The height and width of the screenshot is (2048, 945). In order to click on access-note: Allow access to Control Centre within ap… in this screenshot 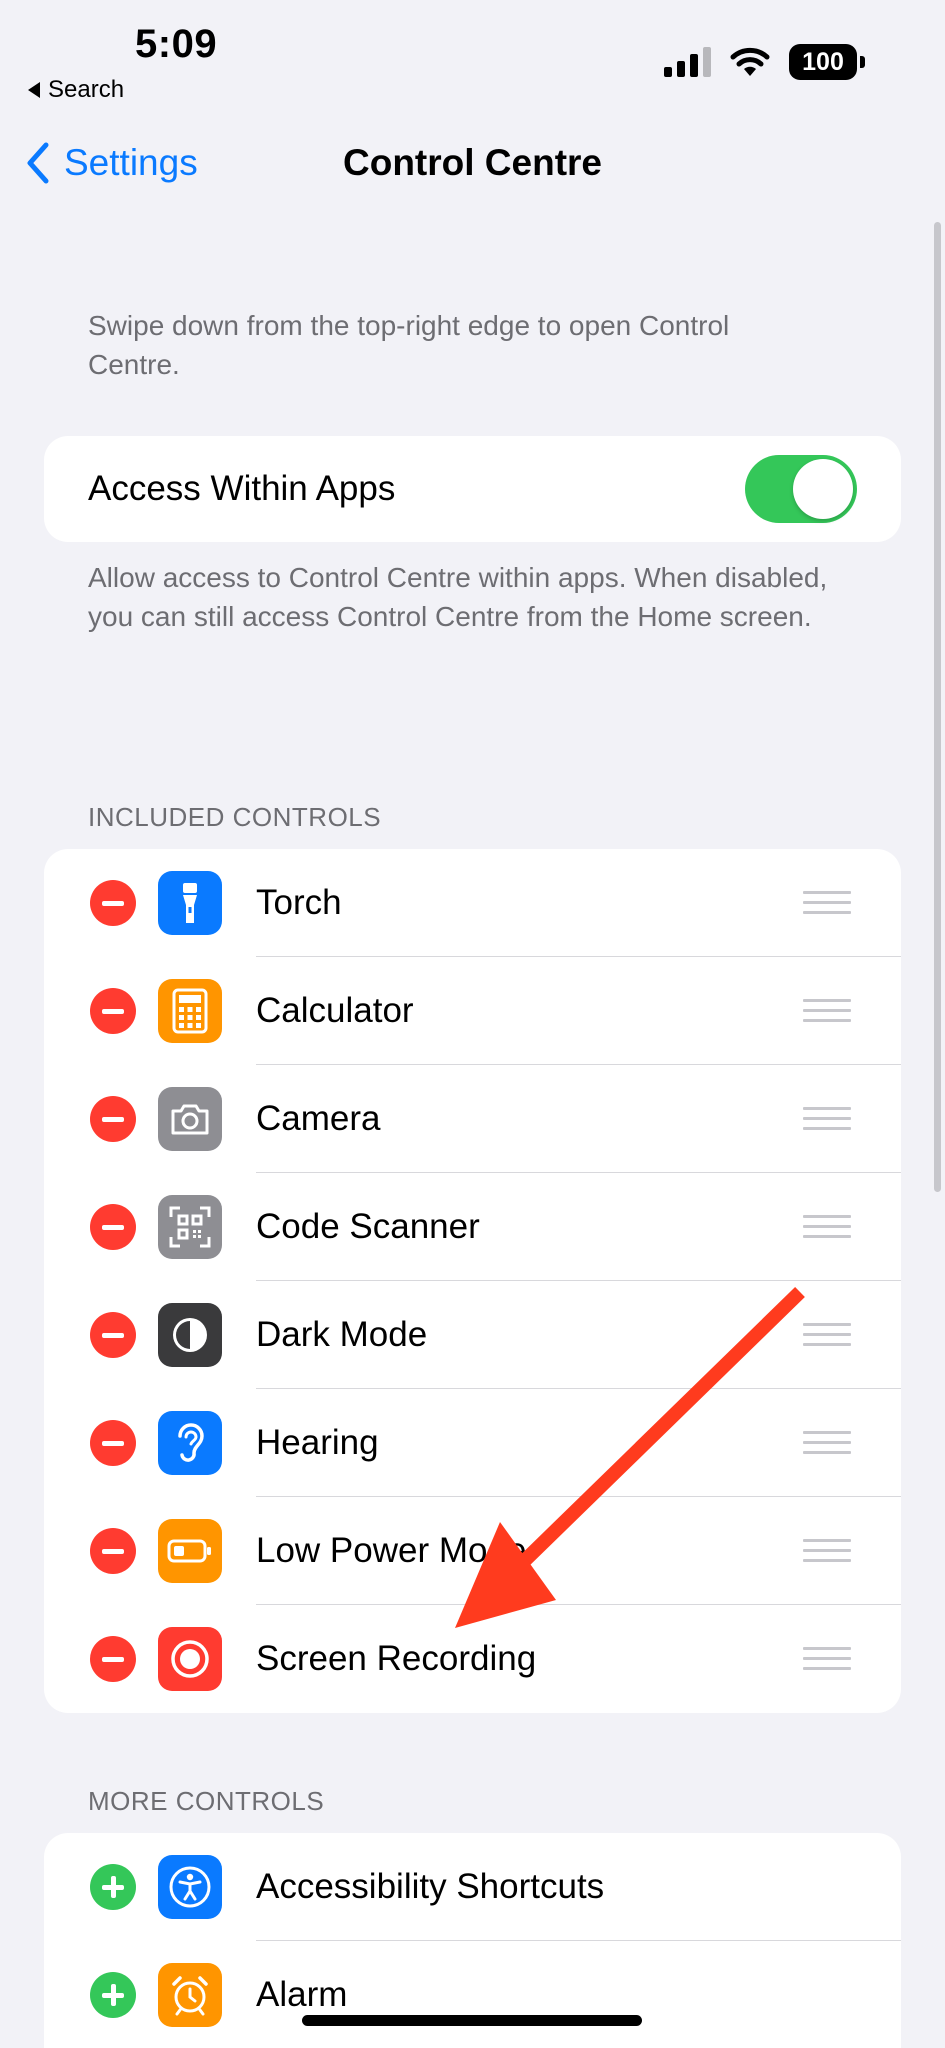, I will do `click(458, 597)`.